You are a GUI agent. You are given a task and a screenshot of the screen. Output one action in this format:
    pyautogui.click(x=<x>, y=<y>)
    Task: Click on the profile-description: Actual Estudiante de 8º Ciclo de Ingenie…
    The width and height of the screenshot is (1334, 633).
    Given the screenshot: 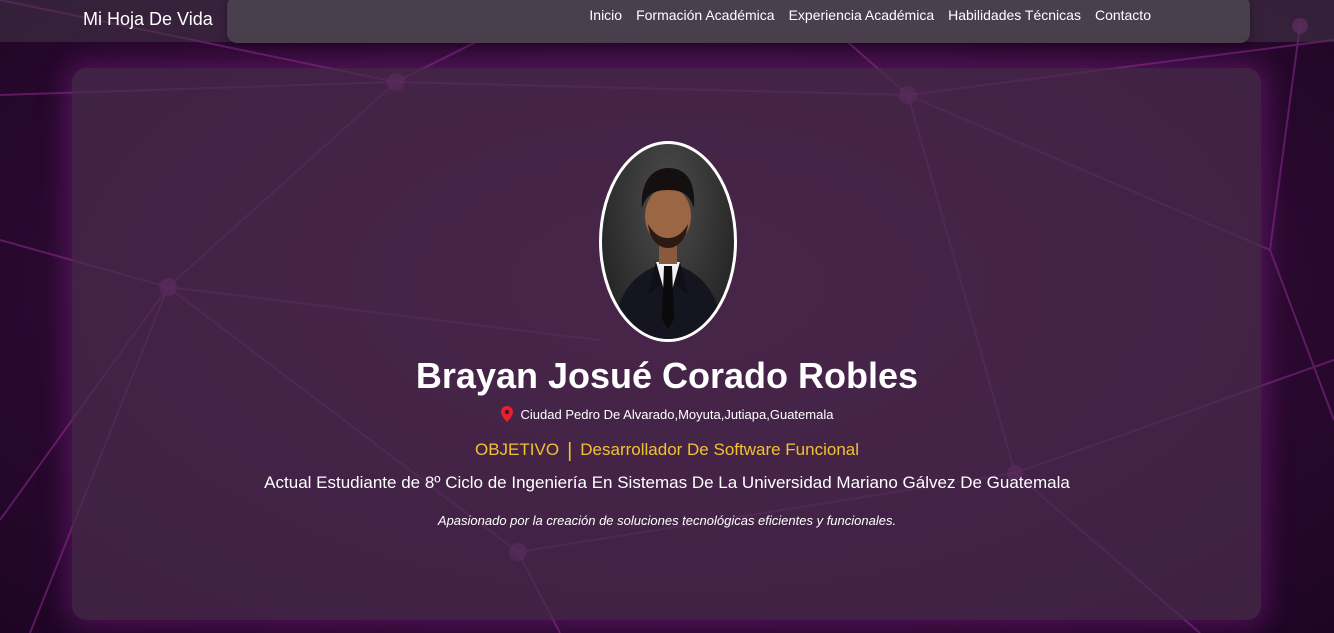 What is the action you would take?
    pyautogui.click(x=667, y=482)
    